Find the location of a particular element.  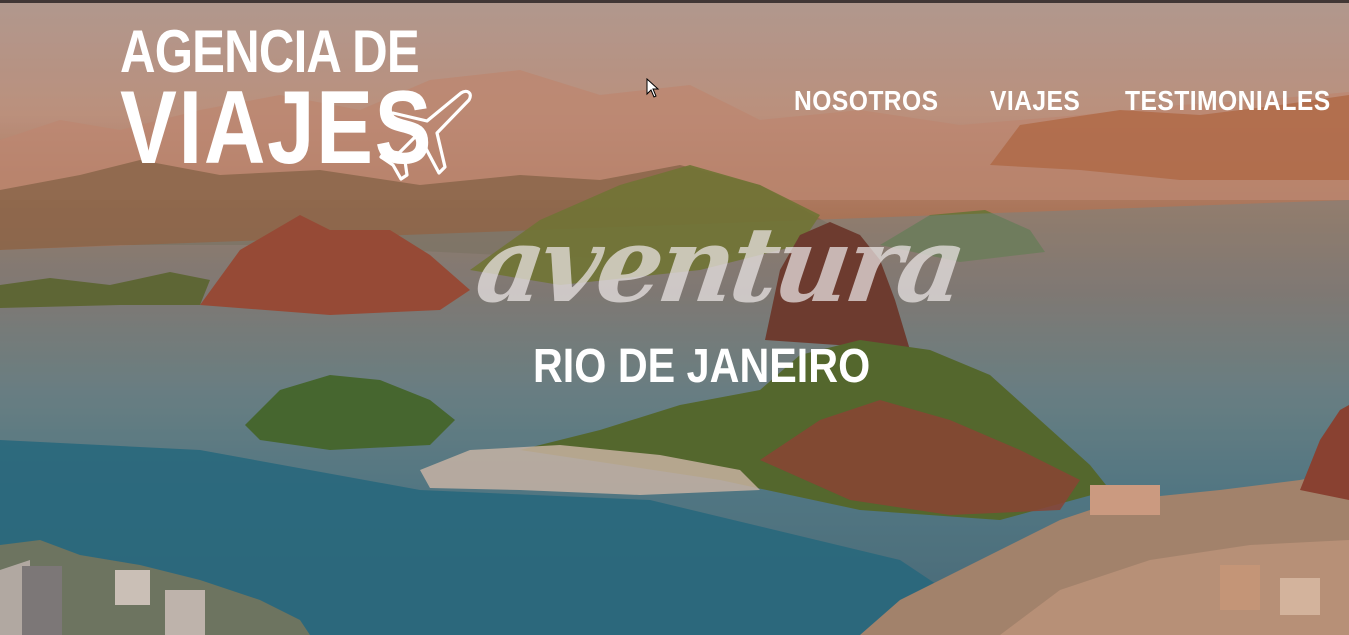

hero-destination-title: RIO DE JANEIRO is located at coordinates (702, 366).